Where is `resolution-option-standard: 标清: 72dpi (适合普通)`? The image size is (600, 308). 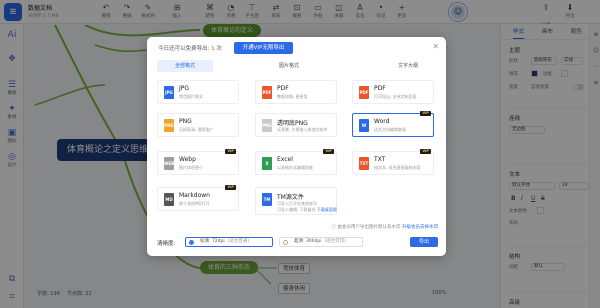
resolution-option-standard: 标清: 72dpi (适合普通) is located at coordinates (229, 242).